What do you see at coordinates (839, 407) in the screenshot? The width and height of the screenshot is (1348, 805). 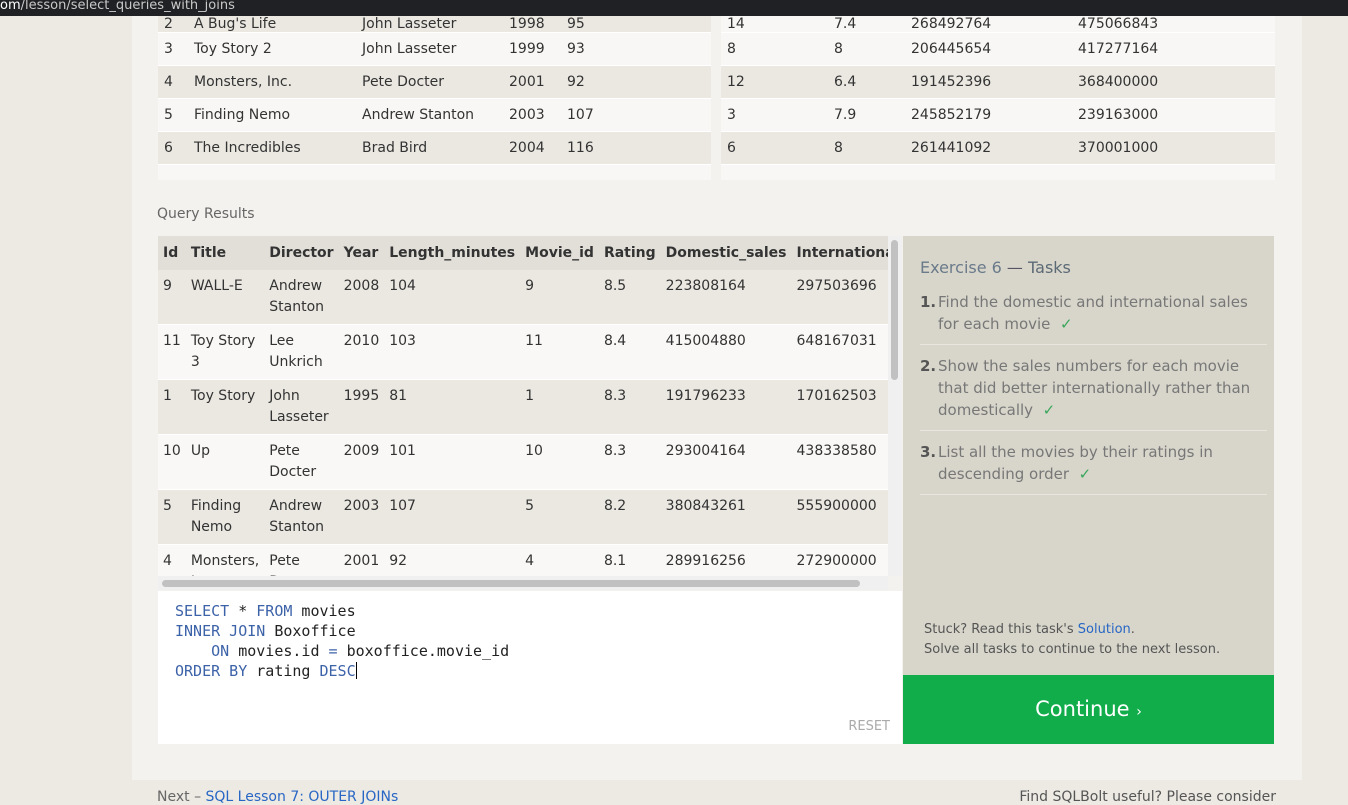 I see `cell: 170162503` at bounding box center [839, 407].